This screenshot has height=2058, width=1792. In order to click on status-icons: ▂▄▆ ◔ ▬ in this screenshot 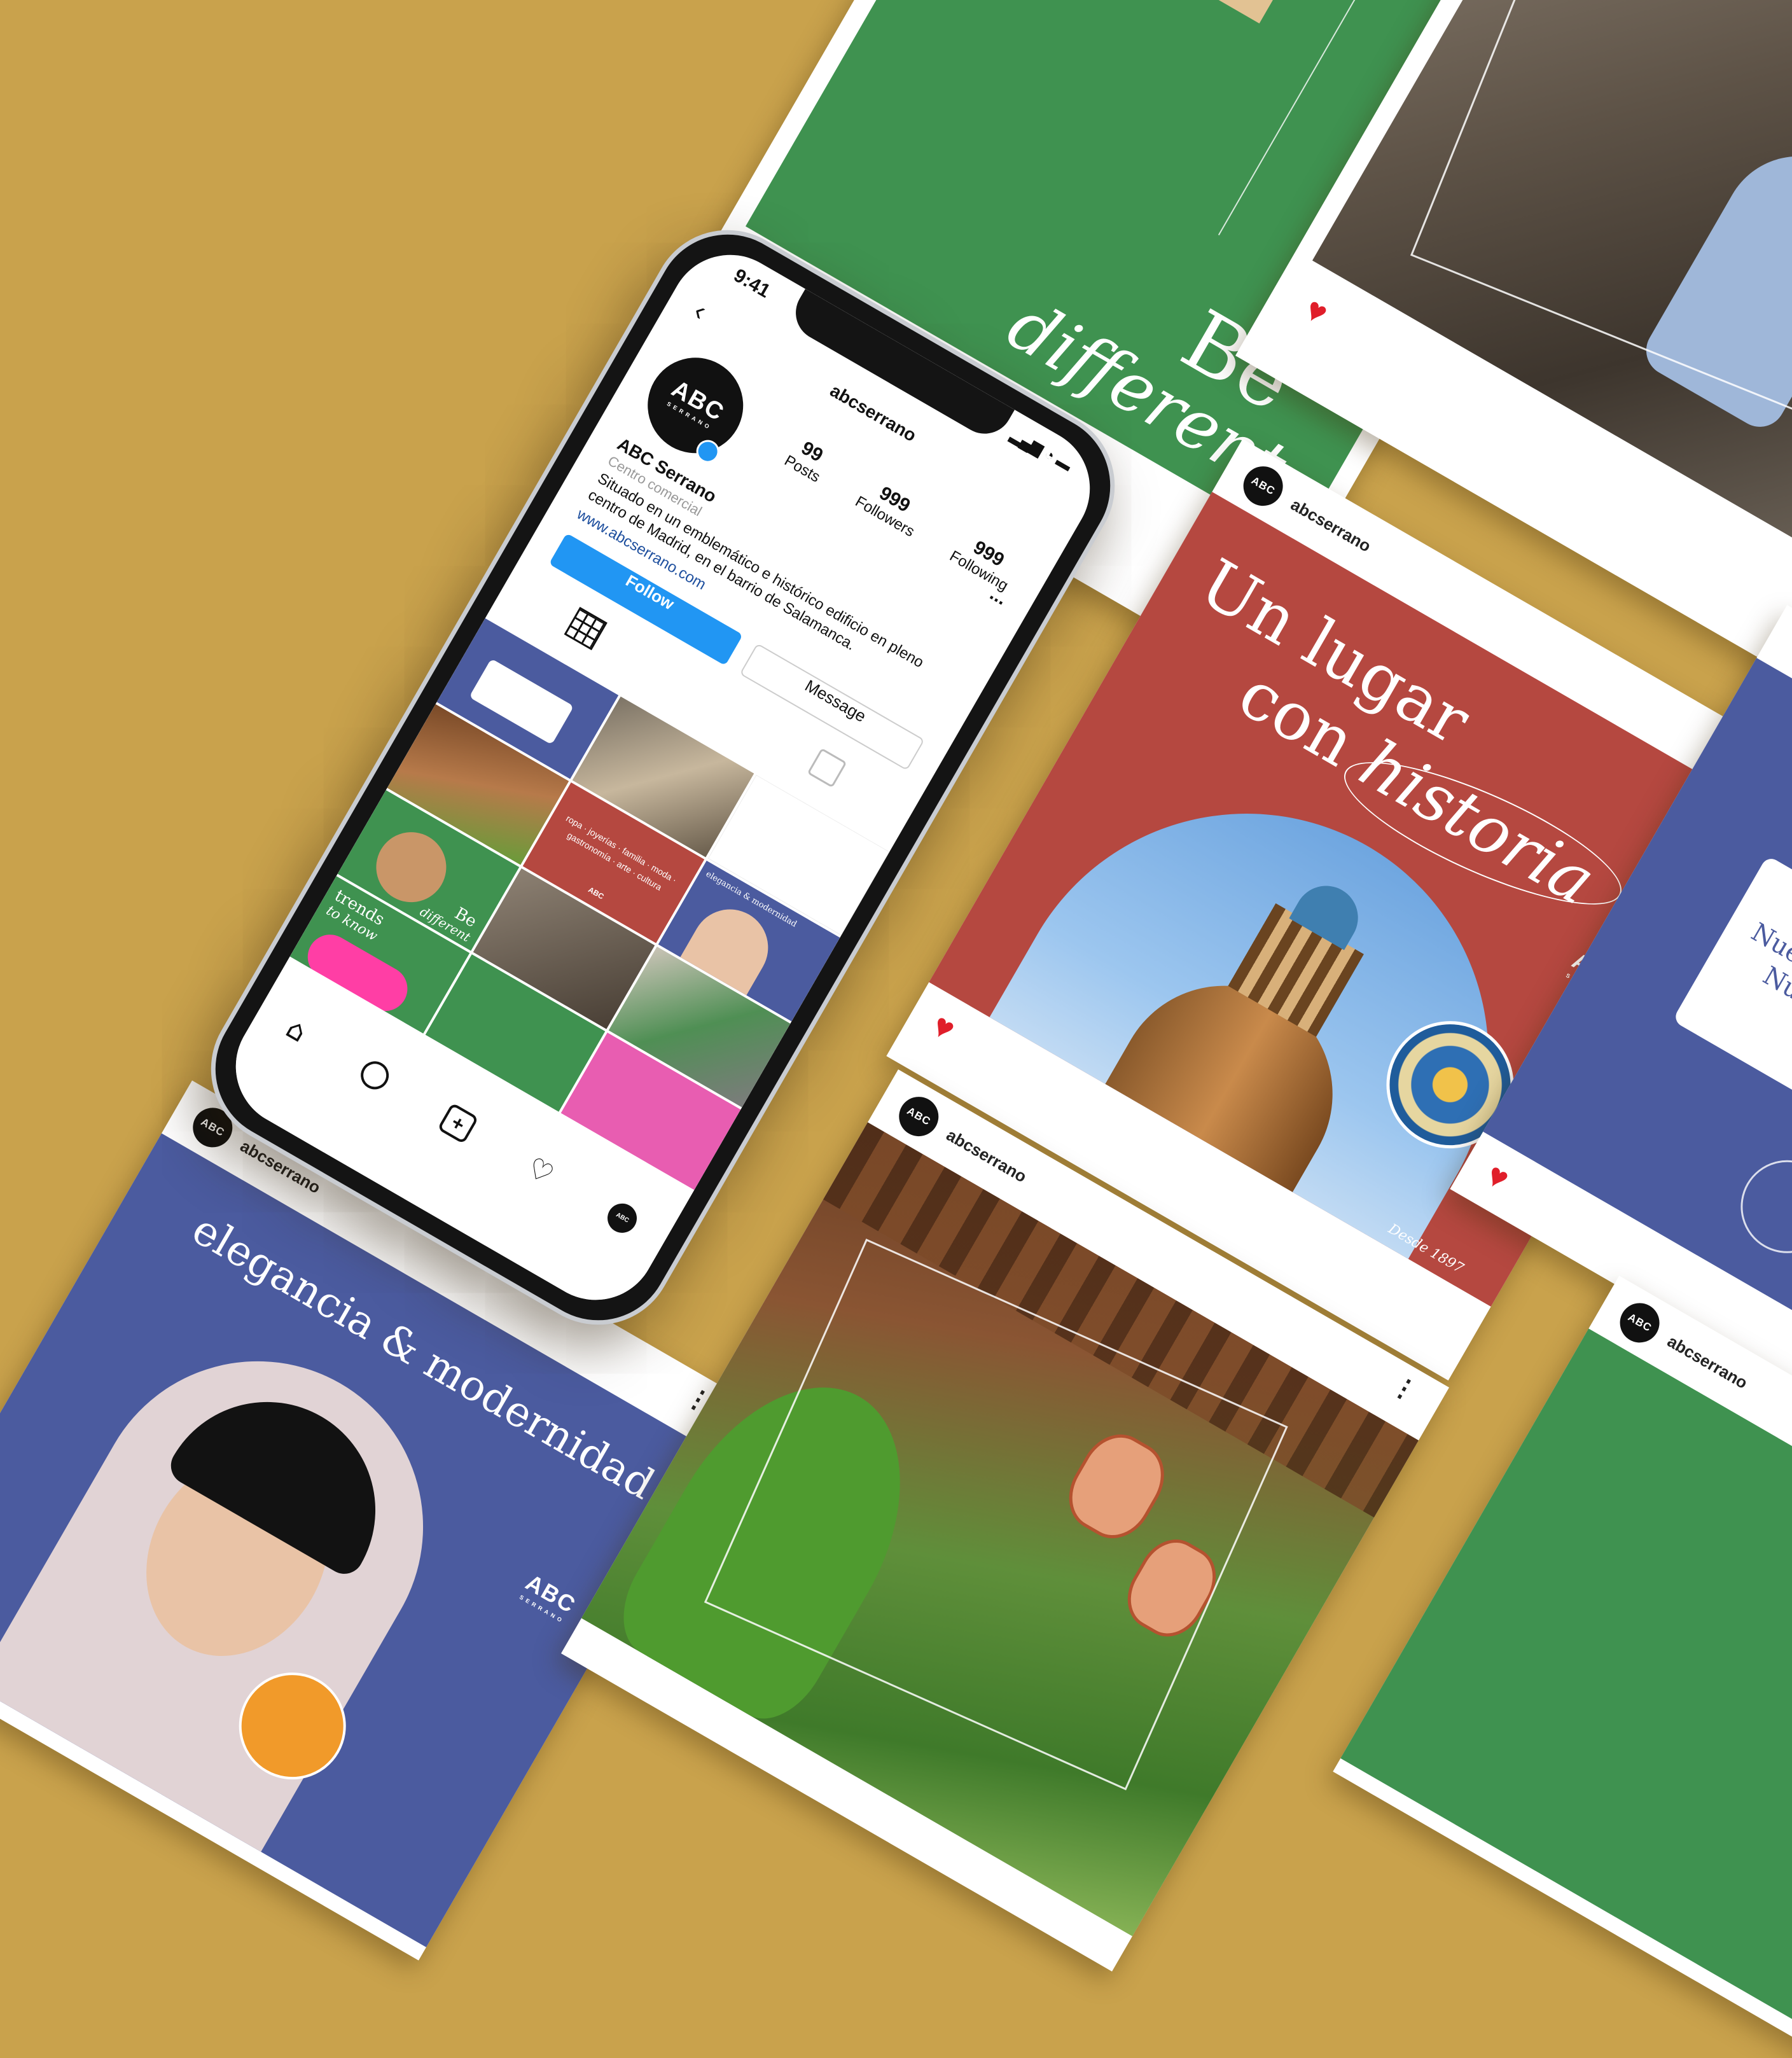, I will do `click(1041, 450)`.